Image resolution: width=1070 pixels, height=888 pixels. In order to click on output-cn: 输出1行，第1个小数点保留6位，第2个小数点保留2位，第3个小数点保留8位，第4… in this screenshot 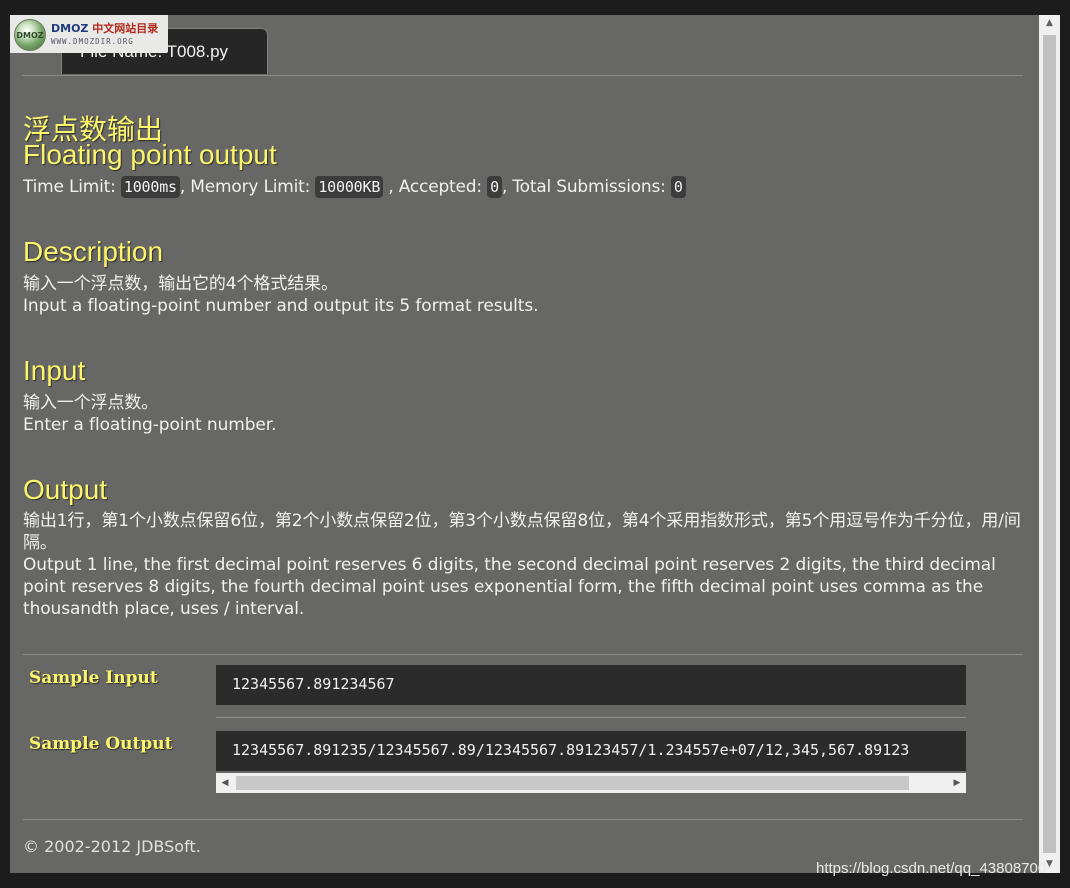, I will do `click(522, 532)`.